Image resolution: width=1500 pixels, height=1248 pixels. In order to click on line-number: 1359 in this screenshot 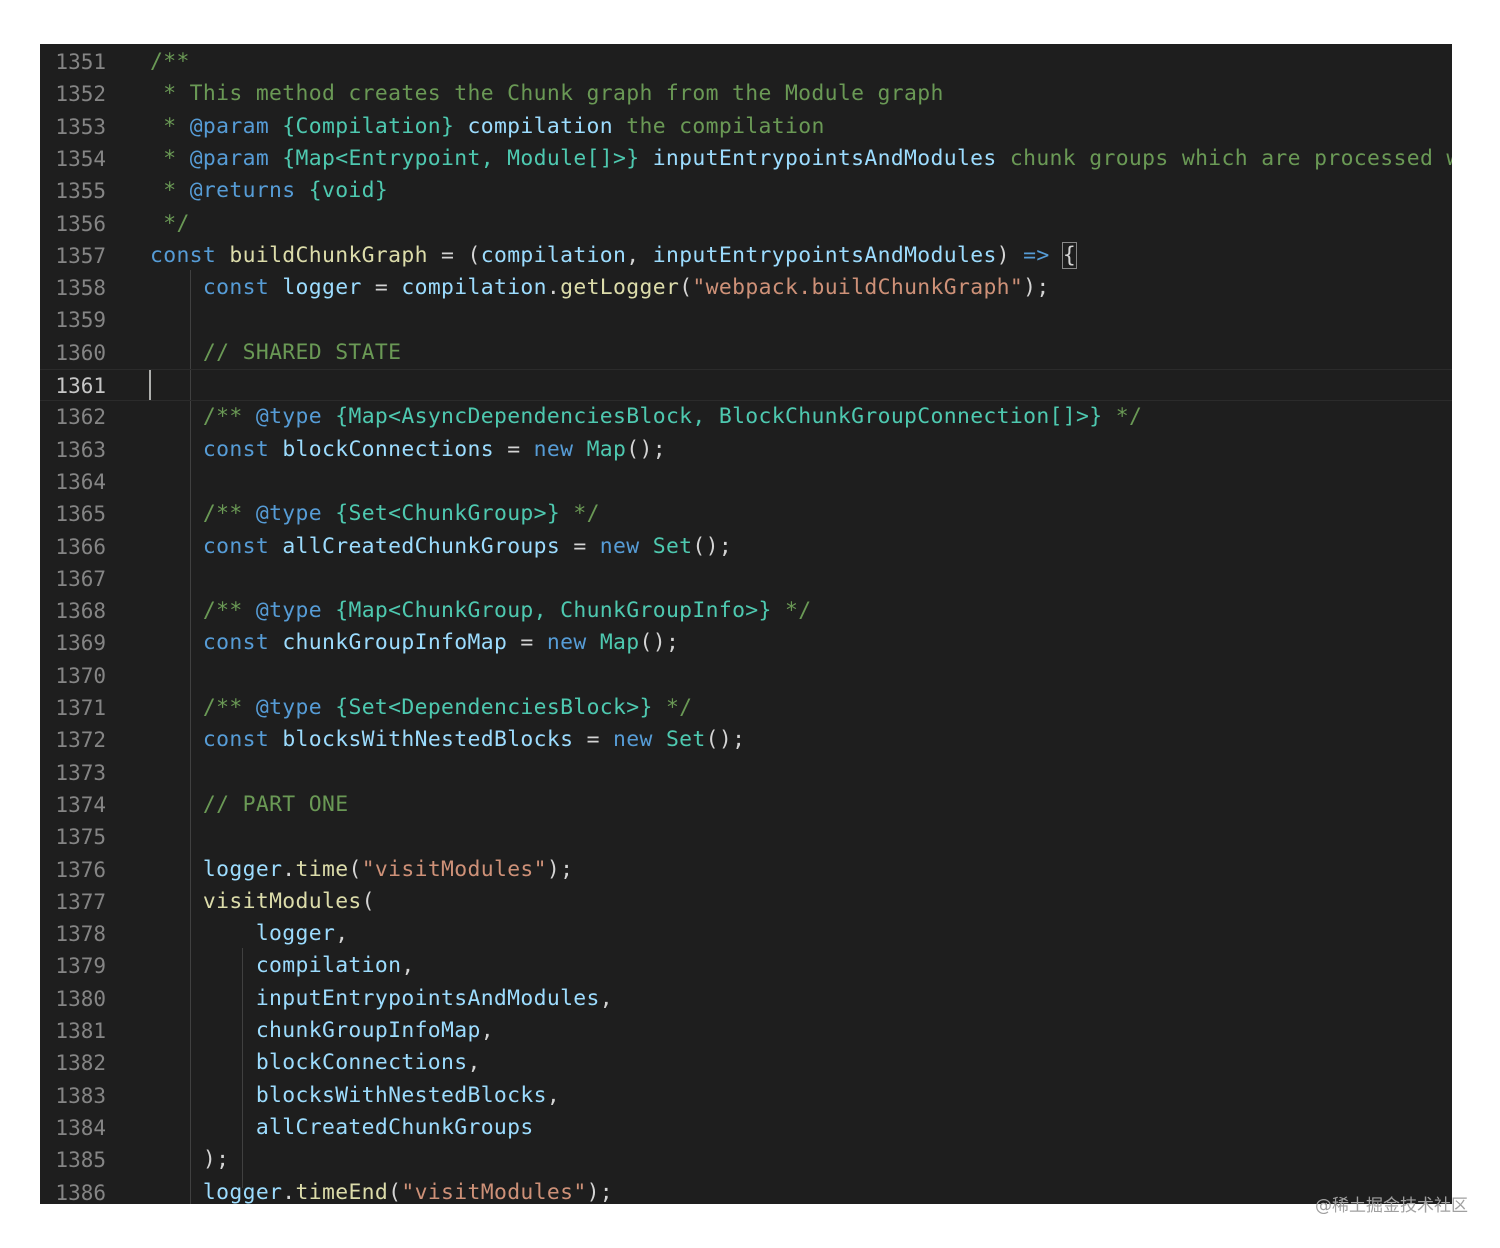, I will do `click(80, 320)`.